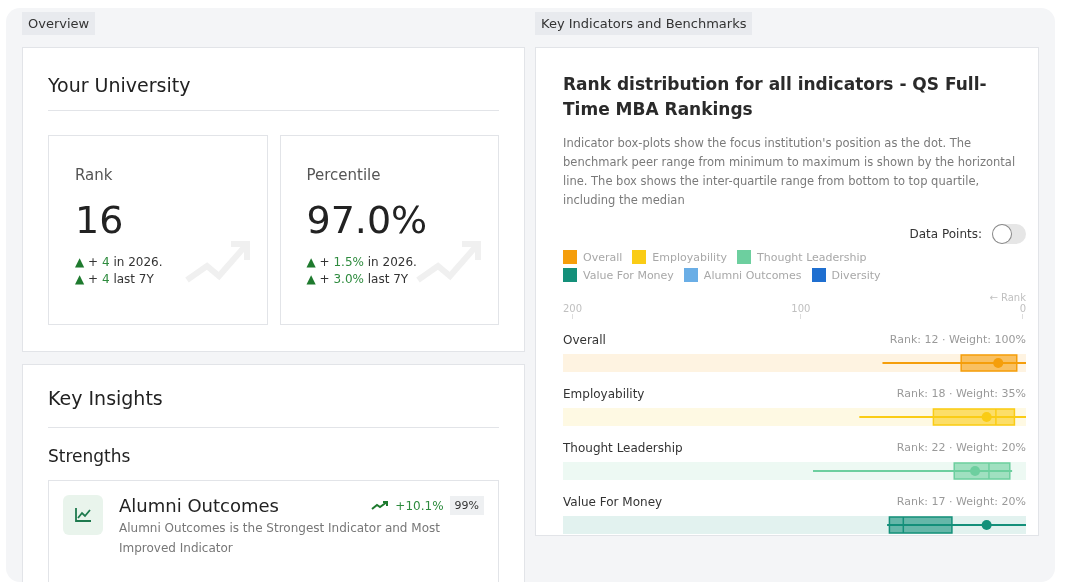  I want to click on legend-label: Overall, so click(603, 257).